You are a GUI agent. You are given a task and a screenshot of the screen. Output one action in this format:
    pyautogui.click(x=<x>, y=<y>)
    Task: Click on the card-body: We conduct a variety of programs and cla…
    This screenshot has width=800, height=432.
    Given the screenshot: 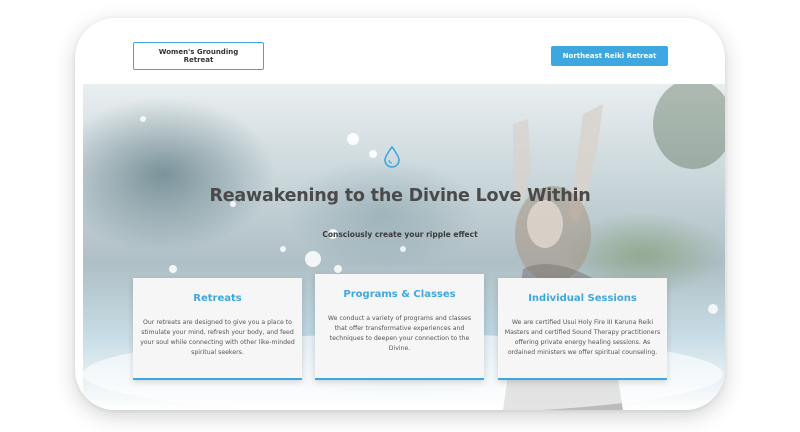 What is the action you would take?
    pyautogui.click(x=399, y=333)
    